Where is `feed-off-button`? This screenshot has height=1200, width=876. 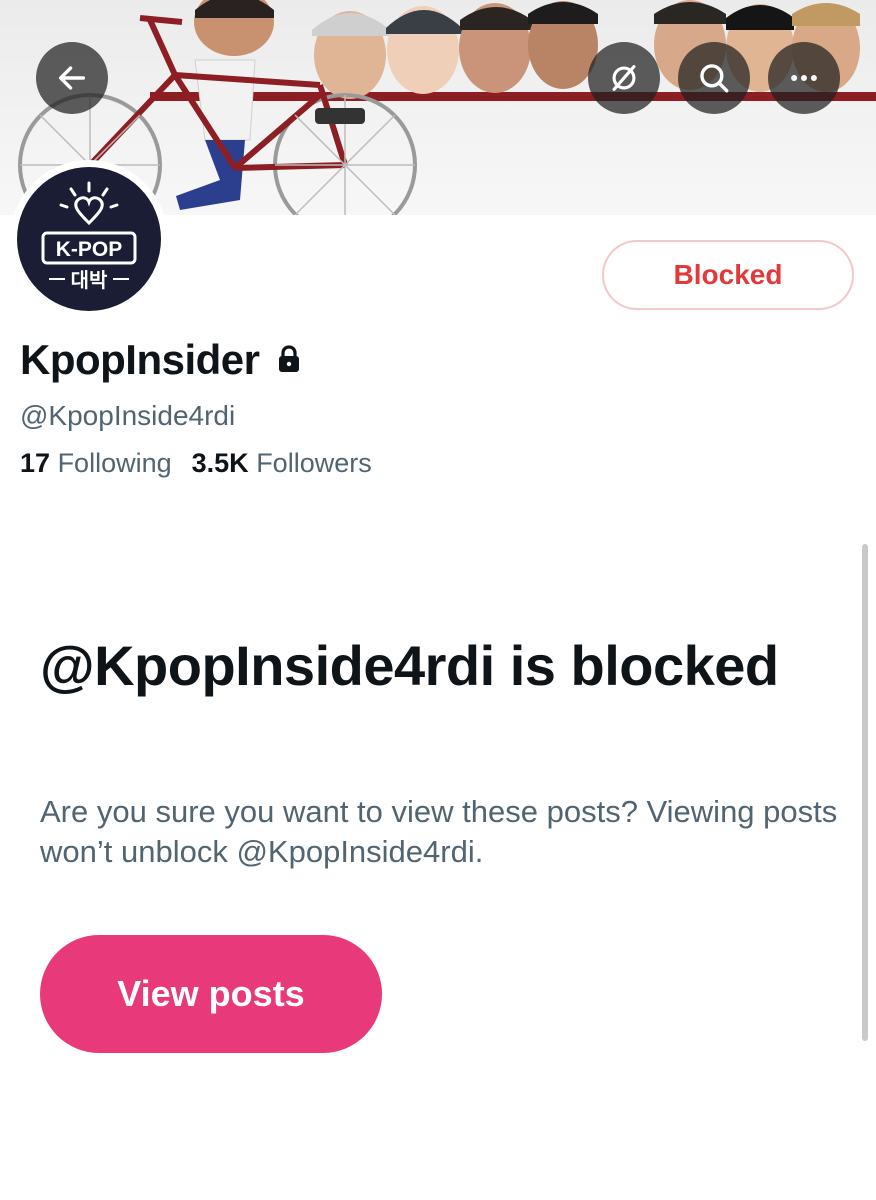 feed-off-button is located at coordinates (624, 78).